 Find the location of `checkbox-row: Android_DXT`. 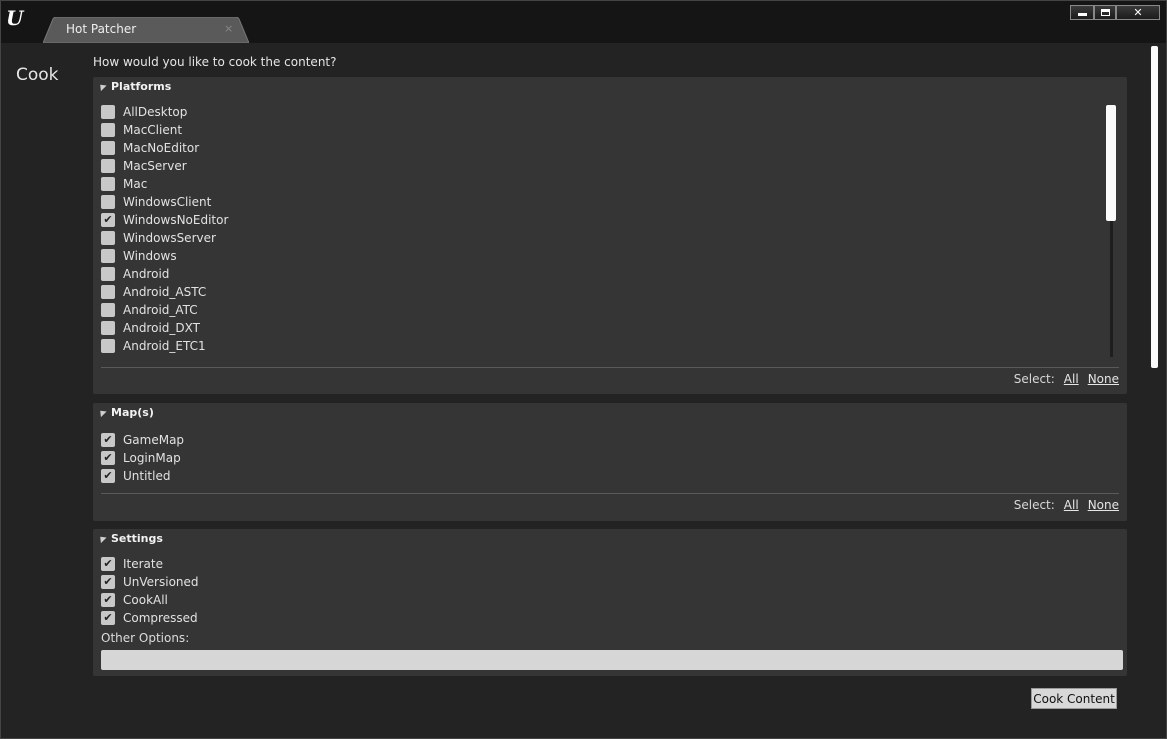

checkbox-row: Android_DXT is located at coordinates (150, 328).